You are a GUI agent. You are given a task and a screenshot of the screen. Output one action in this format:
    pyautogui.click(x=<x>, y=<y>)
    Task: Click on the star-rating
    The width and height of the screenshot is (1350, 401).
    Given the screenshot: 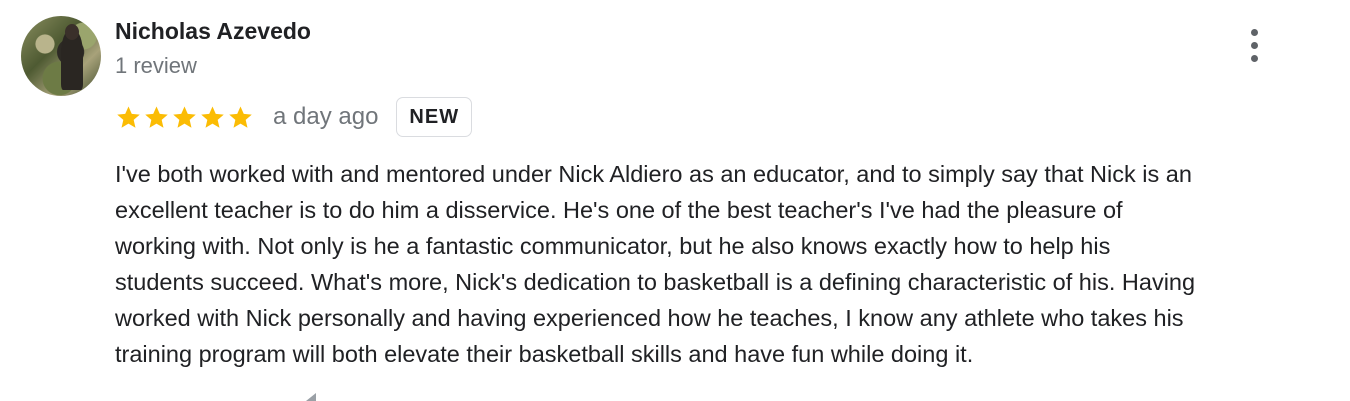 What is the action you would take?
    pyautogui.click(x=184, y=117)
    